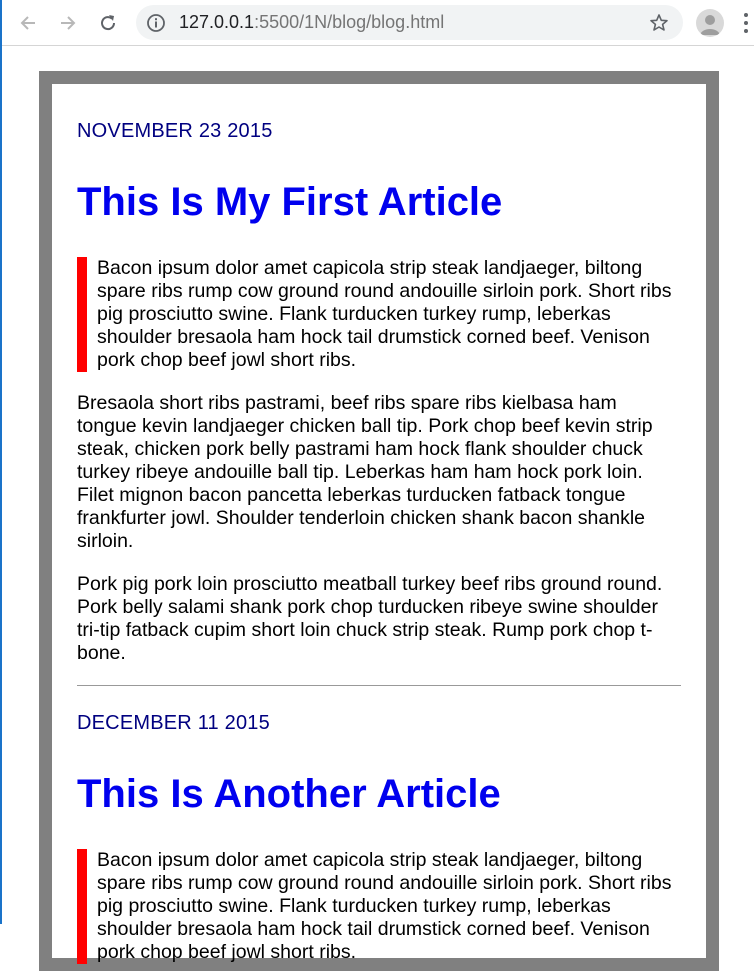 Image resolution: width=754 pixels, height=971 pixels. Describe the element at coordinates (349, 22) in the screenshot. I see `url-path: :5500/1N/blog/blog.html` at that location.